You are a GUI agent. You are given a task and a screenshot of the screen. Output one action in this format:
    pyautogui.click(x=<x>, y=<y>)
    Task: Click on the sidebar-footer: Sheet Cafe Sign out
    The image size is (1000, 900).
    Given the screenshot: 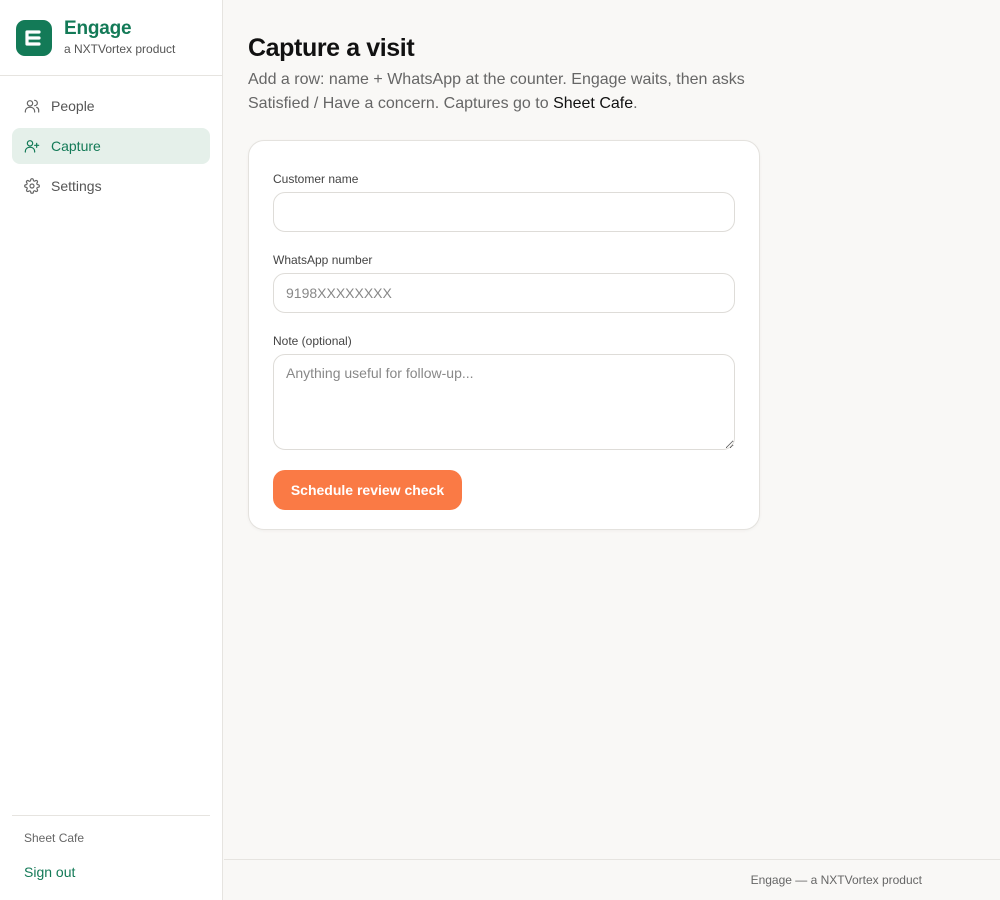 What is the action you would take?
    pyautogui.click(x=111, y=848)
    